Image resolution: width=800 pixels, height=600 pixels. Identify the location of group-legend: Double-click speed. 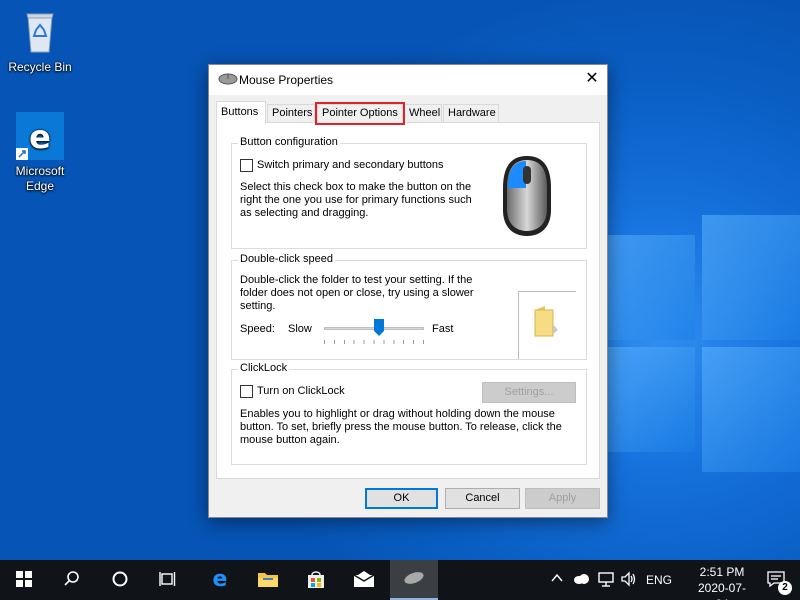
(286, 259).